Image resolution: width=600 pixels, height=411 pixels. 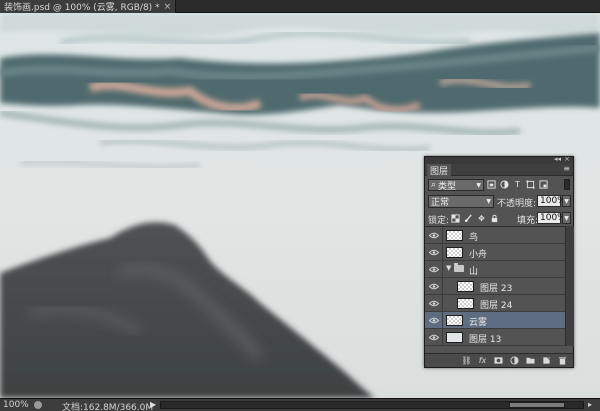 What do you see at coordinates (566, 218) in the screenshot?
I see `fill-chevron-icon: ▼` at bounding box center [566, 218].